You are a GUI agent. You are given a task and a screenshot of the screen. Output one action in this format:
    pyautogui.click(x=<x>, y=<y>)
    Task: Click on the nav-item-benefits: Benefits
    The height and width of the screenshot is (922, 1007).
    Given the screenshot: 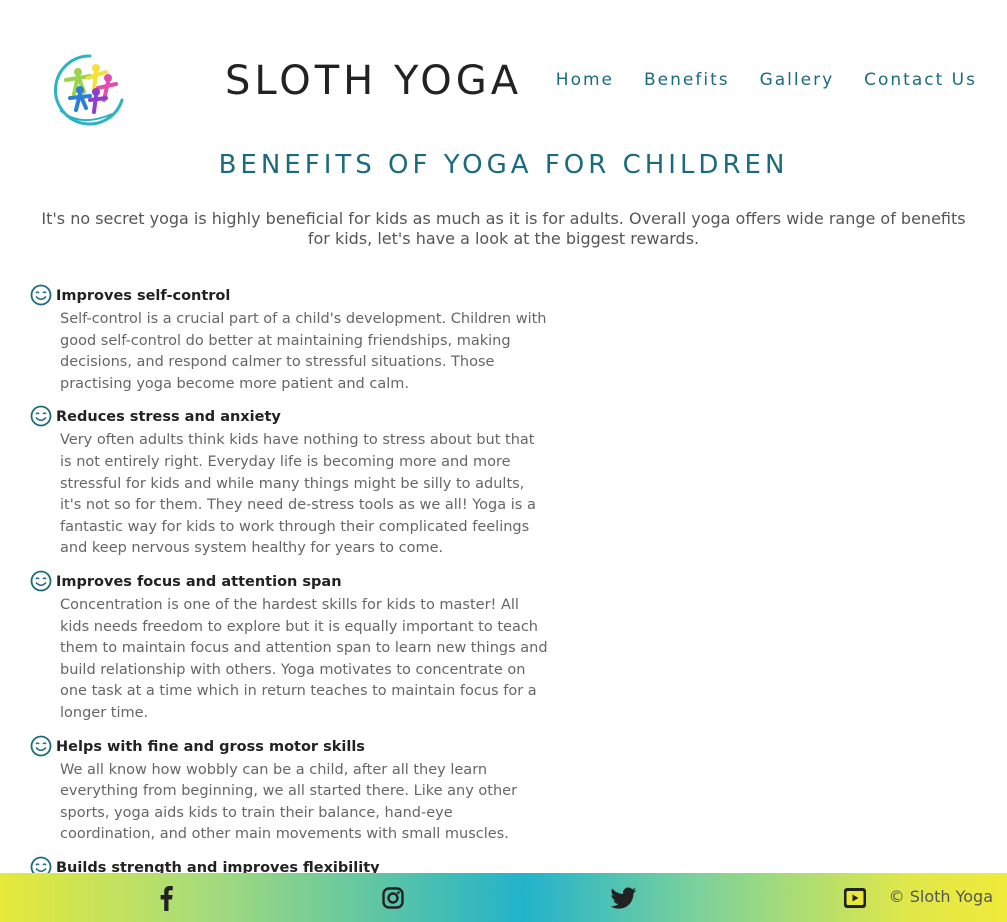 What is the action you would take?
    pyautogui.click(x=687, y=80)
    